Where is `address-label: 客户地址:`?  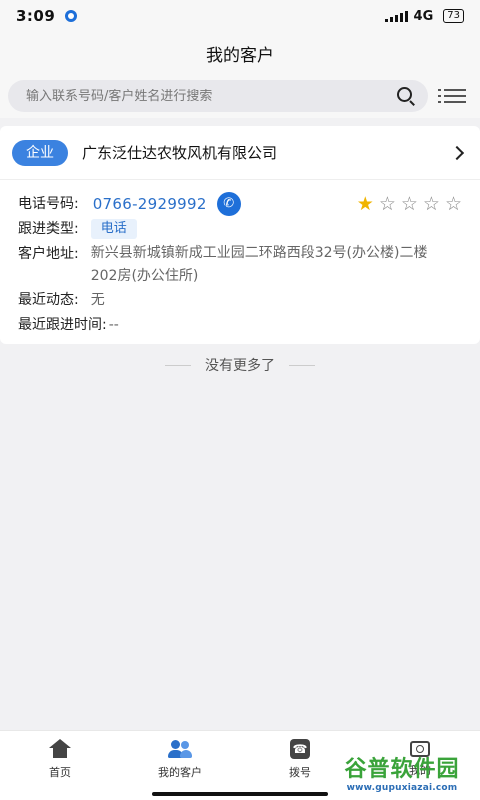
address-label: 客户地址: is located at coordinates (48, 254).